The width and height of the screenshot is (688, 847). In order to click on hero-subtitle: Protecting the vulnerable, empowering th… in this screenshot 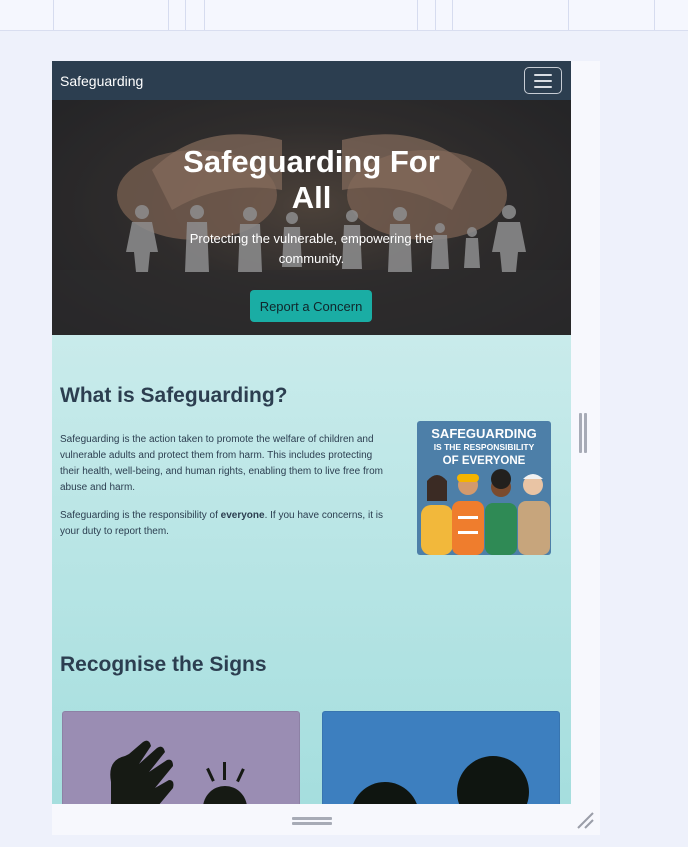, I will do `click(311, 248)`.